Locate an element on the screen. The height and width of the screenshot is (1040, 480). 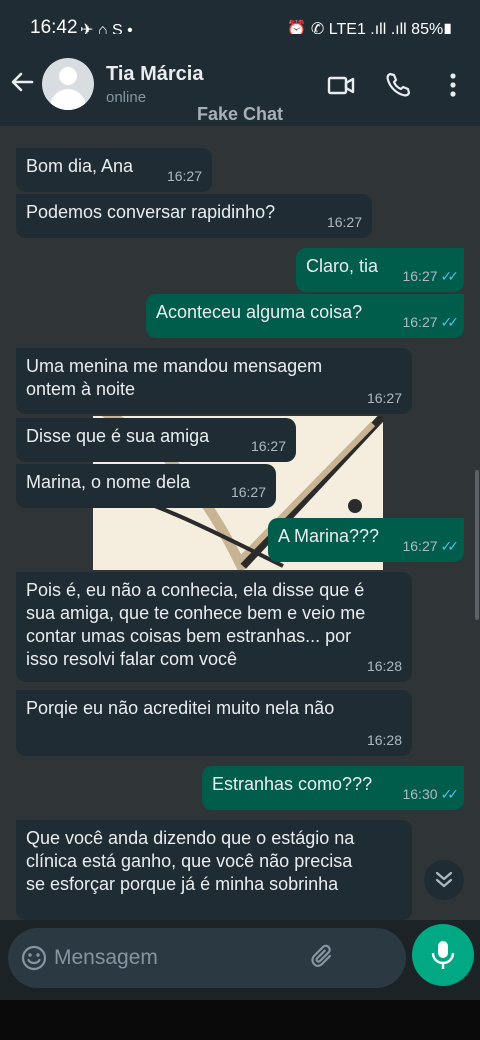
message-text: ontem à noite is located at coordinates (81, 389).